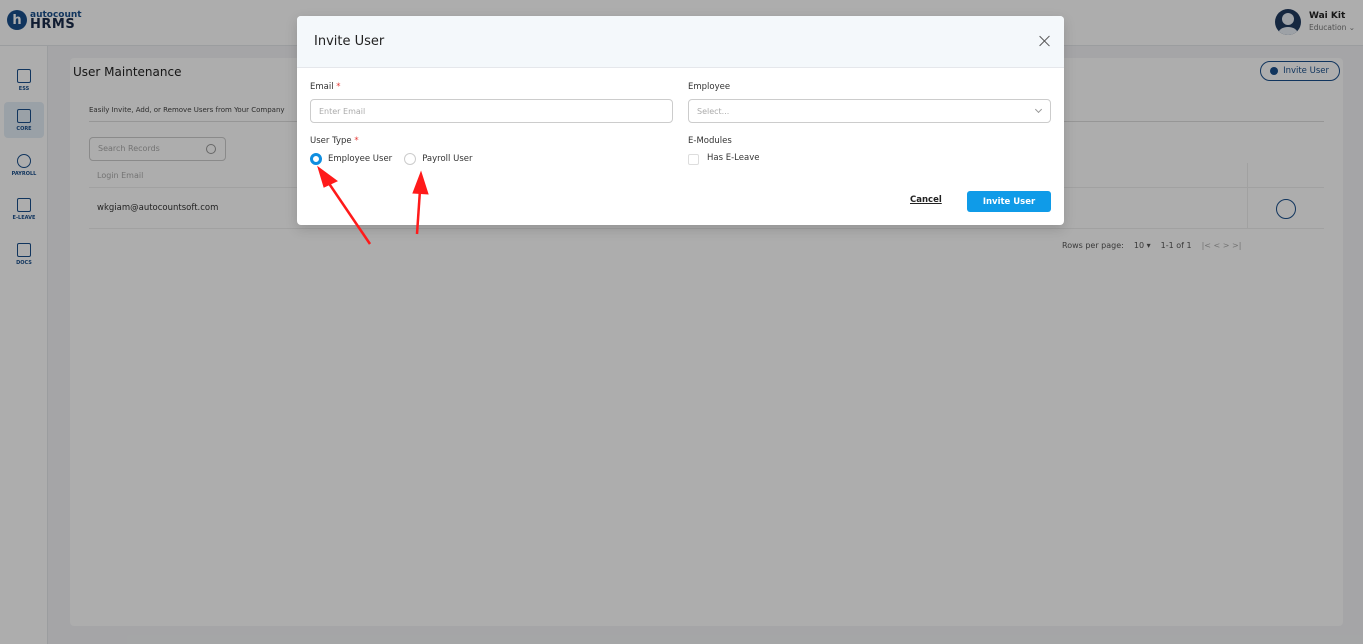 Image resolution: width=1363 pixels, height=644 pixels. What do you see at coordinates (420, 202) in the screenshot?
I see `arrow-annotation-payroll` at bounding box center [420, 202].